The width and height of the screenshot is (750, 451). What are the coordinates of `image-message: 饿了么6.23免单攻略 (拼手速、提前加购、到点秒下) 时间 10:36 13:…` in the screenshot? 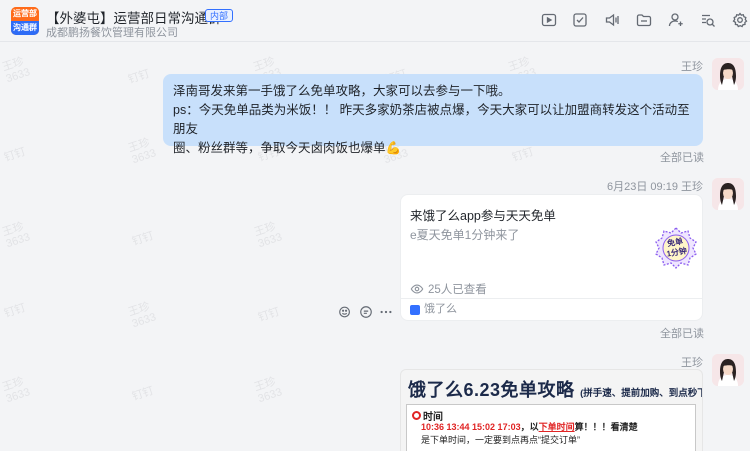 It's located at (551, 410).